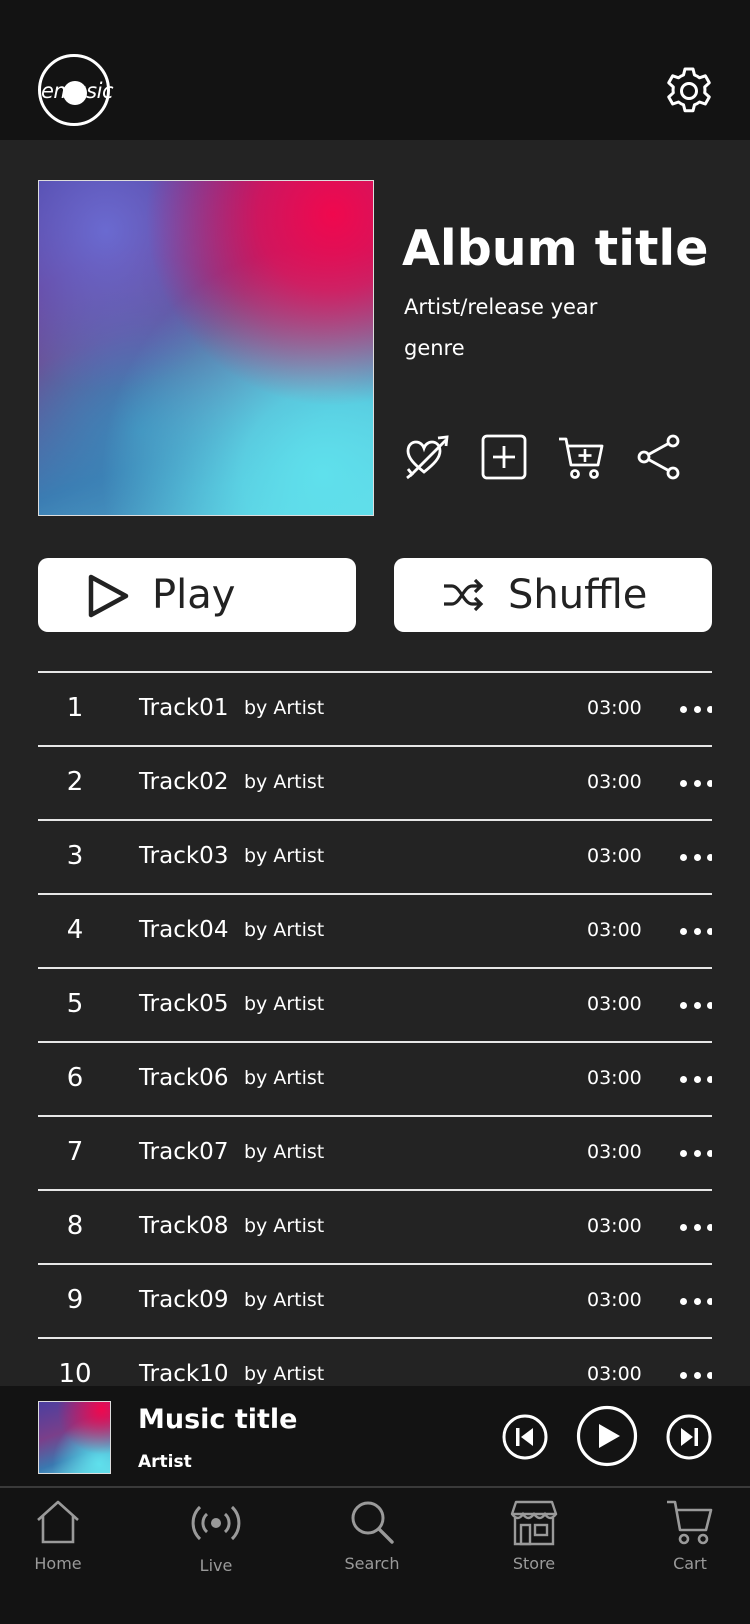 This screenshot has width=750, height=1624. Describe the element at coordinates (184, 1078) in the screenshot. I see `track-title: Track06` at that location.